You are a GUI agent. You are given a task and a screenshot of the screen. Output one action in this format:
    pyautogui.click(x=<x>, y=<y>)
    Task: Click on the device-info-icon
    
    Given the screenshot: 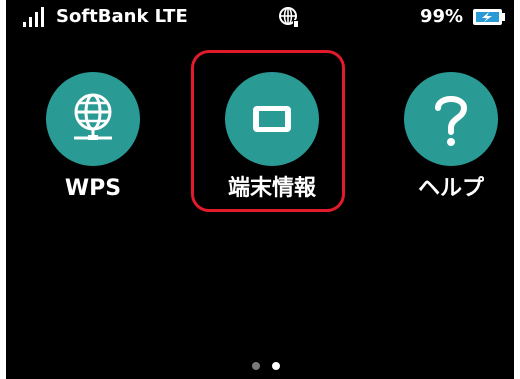 What is the action you would take?
    pyautogui.click(x=272, y=119)
    